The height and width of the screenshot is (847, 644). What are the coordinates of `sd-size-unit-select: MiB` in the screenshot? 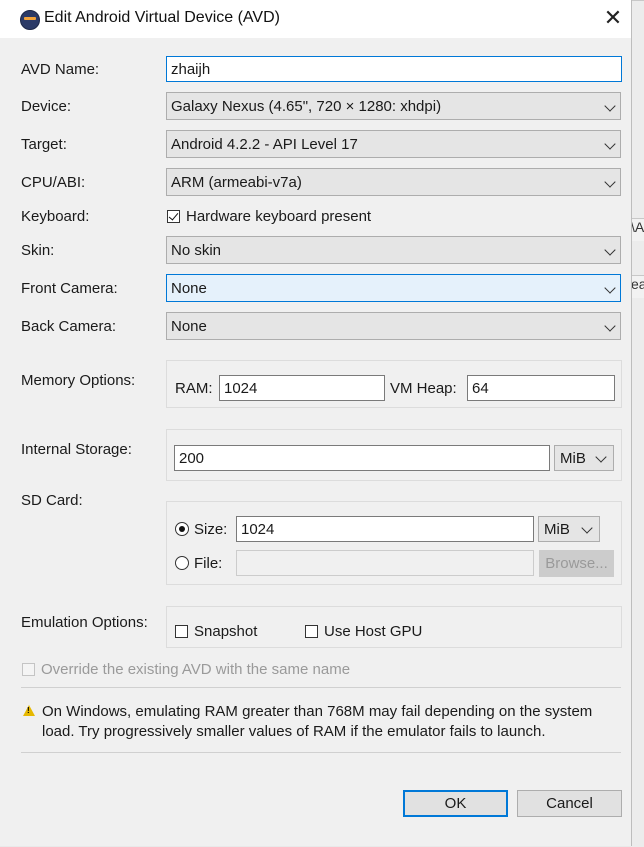 It's located at (569, 529).